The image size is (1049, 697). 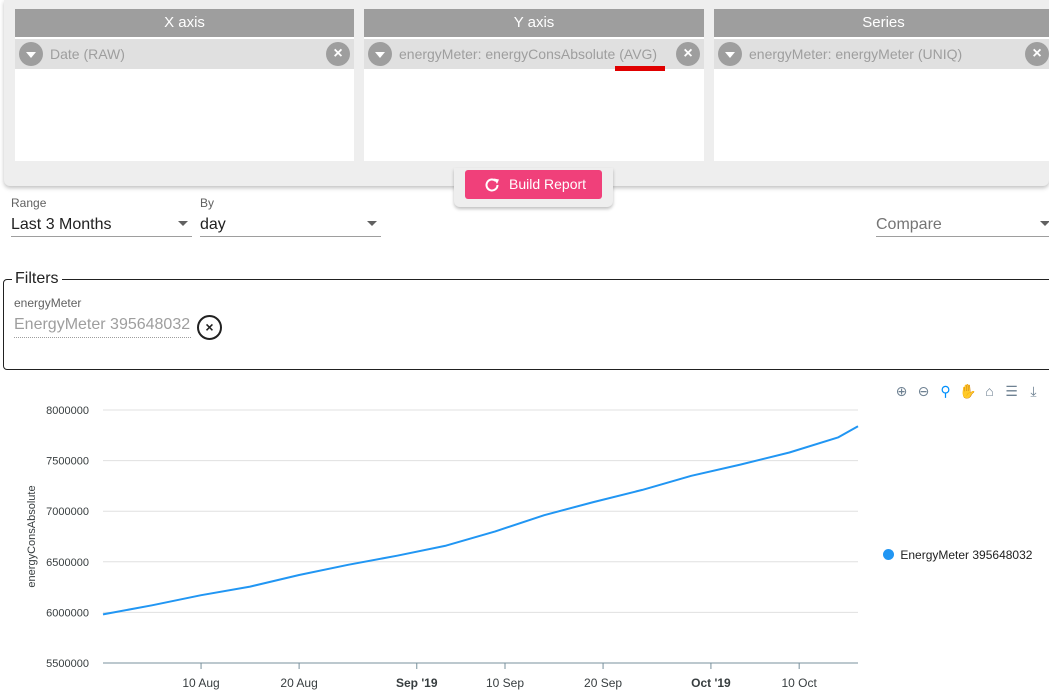 What do you see at coordinates (534, 23) in the screenshot?
I see `y-axis-header: Y axis` at bounding box center [534, 23].